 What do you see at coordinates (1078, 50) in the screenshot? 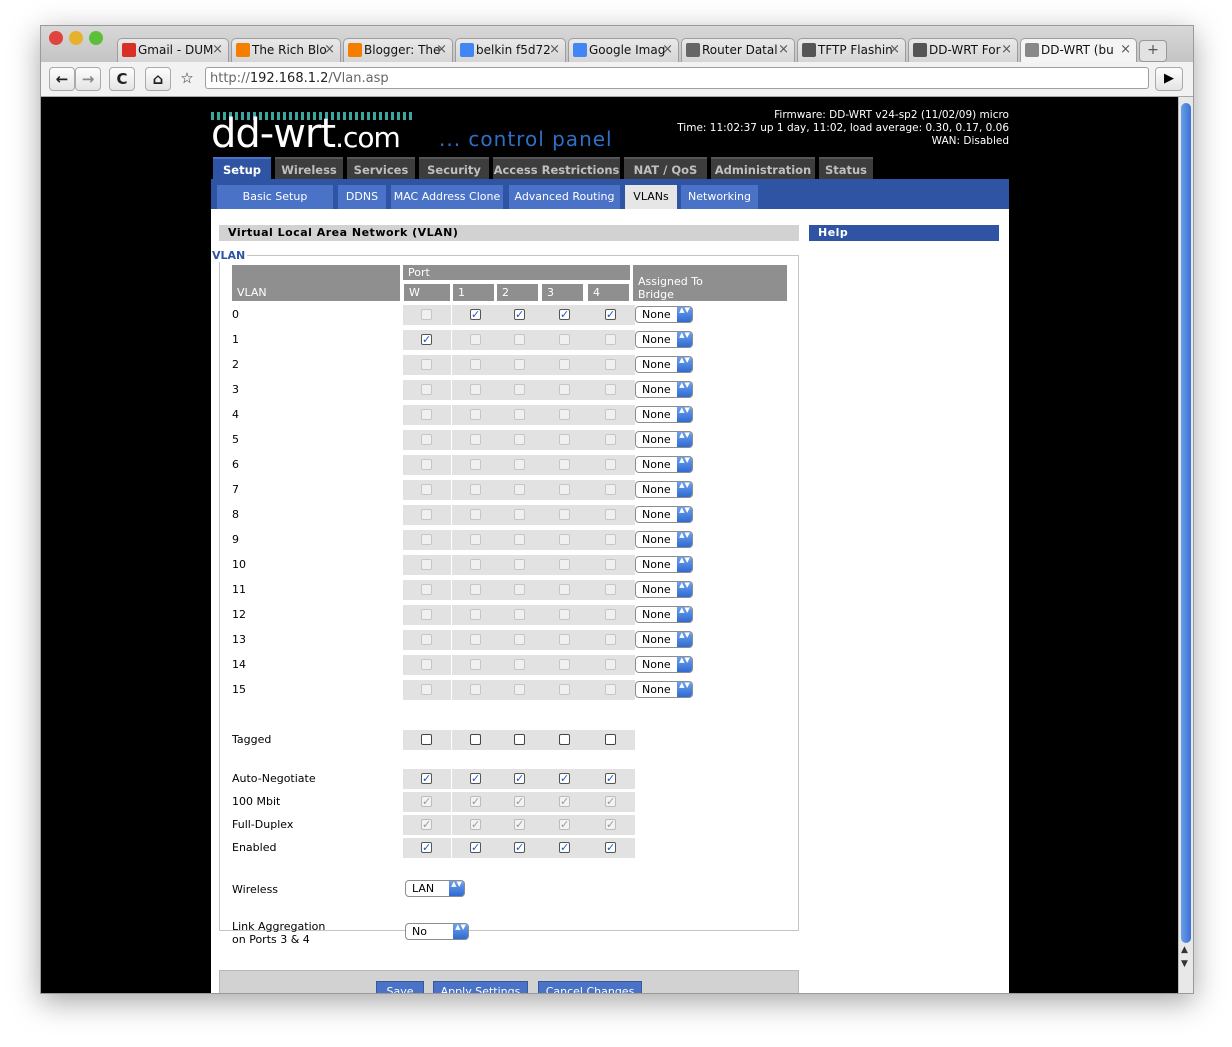
I see `browser-tab: DD-WRT (bu ×` at bounding box center [1078, 50].